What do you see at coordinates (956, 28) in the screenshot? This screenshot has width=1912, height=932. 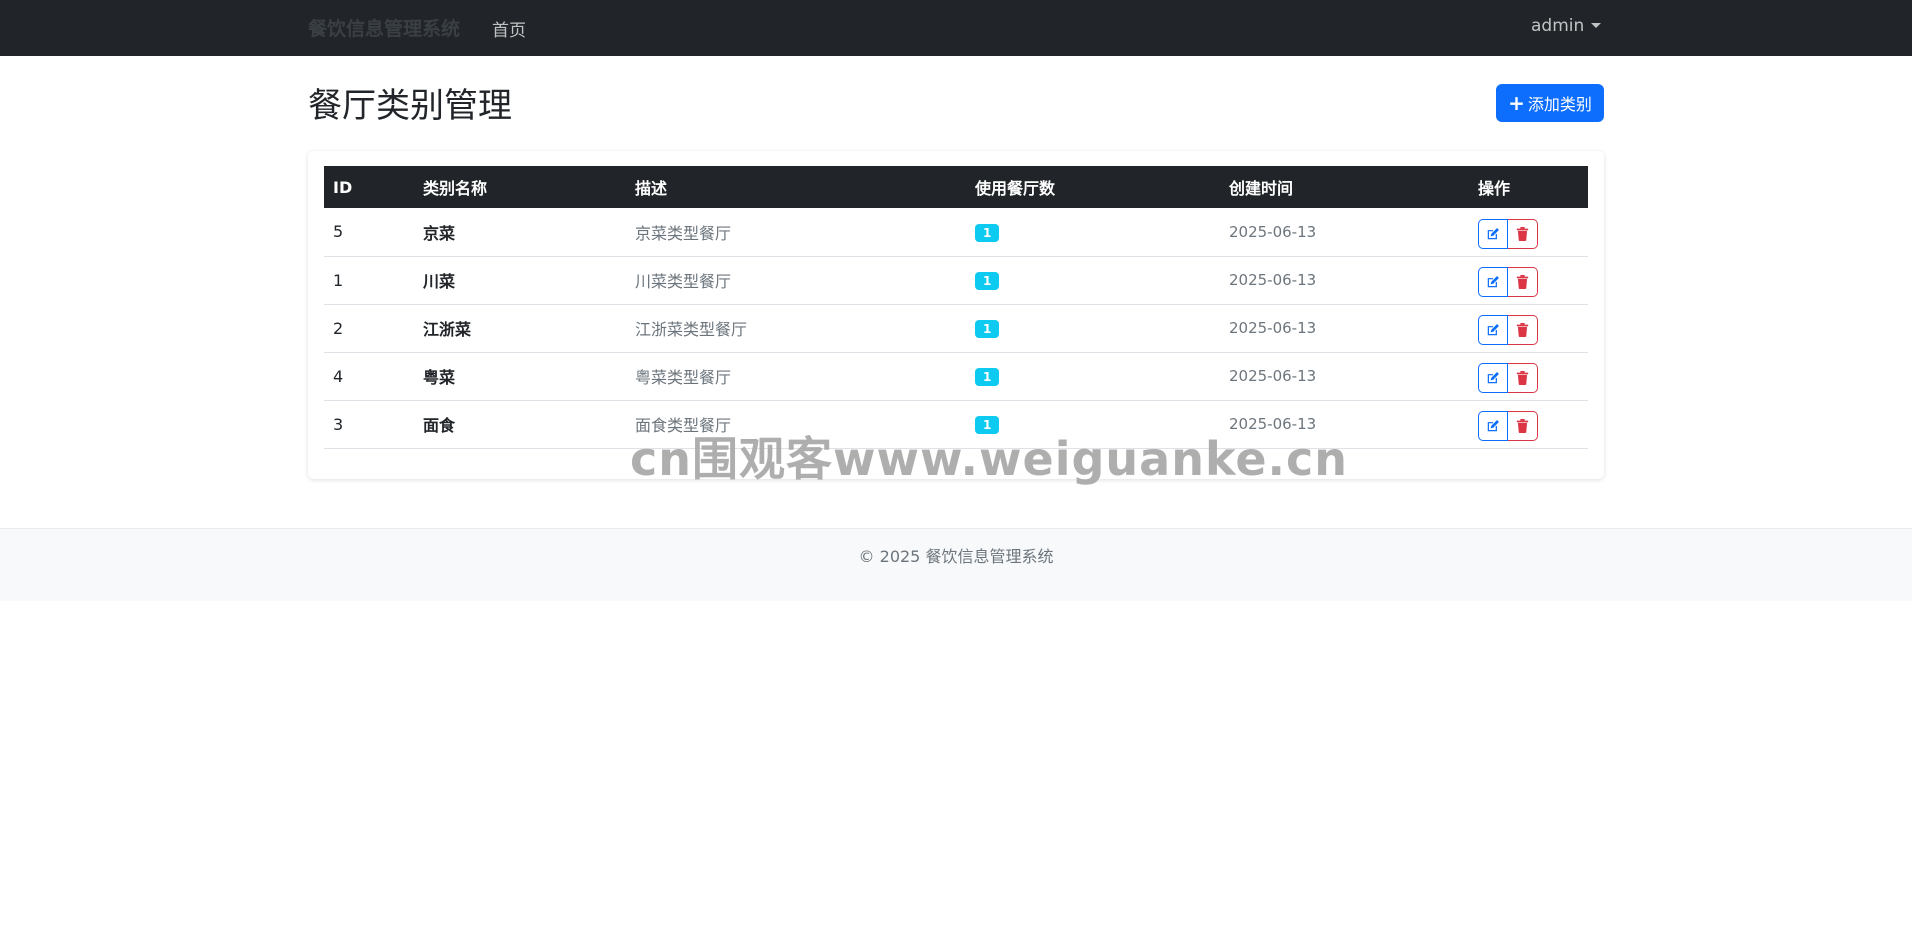 I see `navbar: 餐饮信息管理系统 首页 admin` at bounding box center [956, 28].